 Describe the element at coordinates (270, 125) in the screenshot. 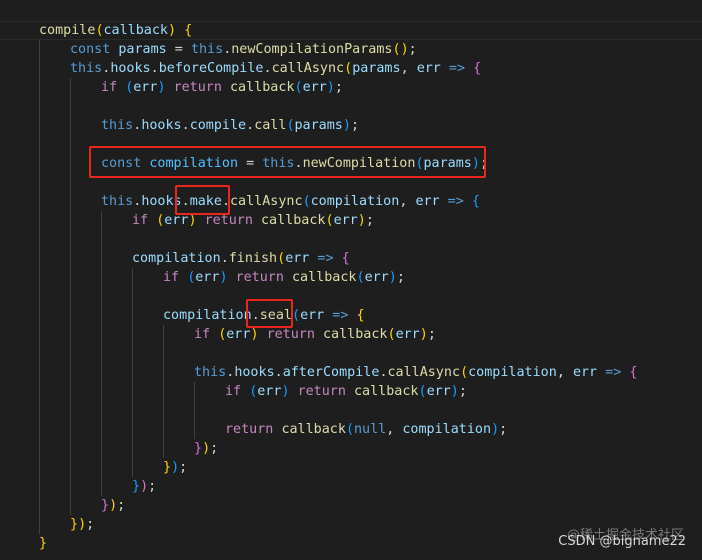

I see `code-token: call` at that location.